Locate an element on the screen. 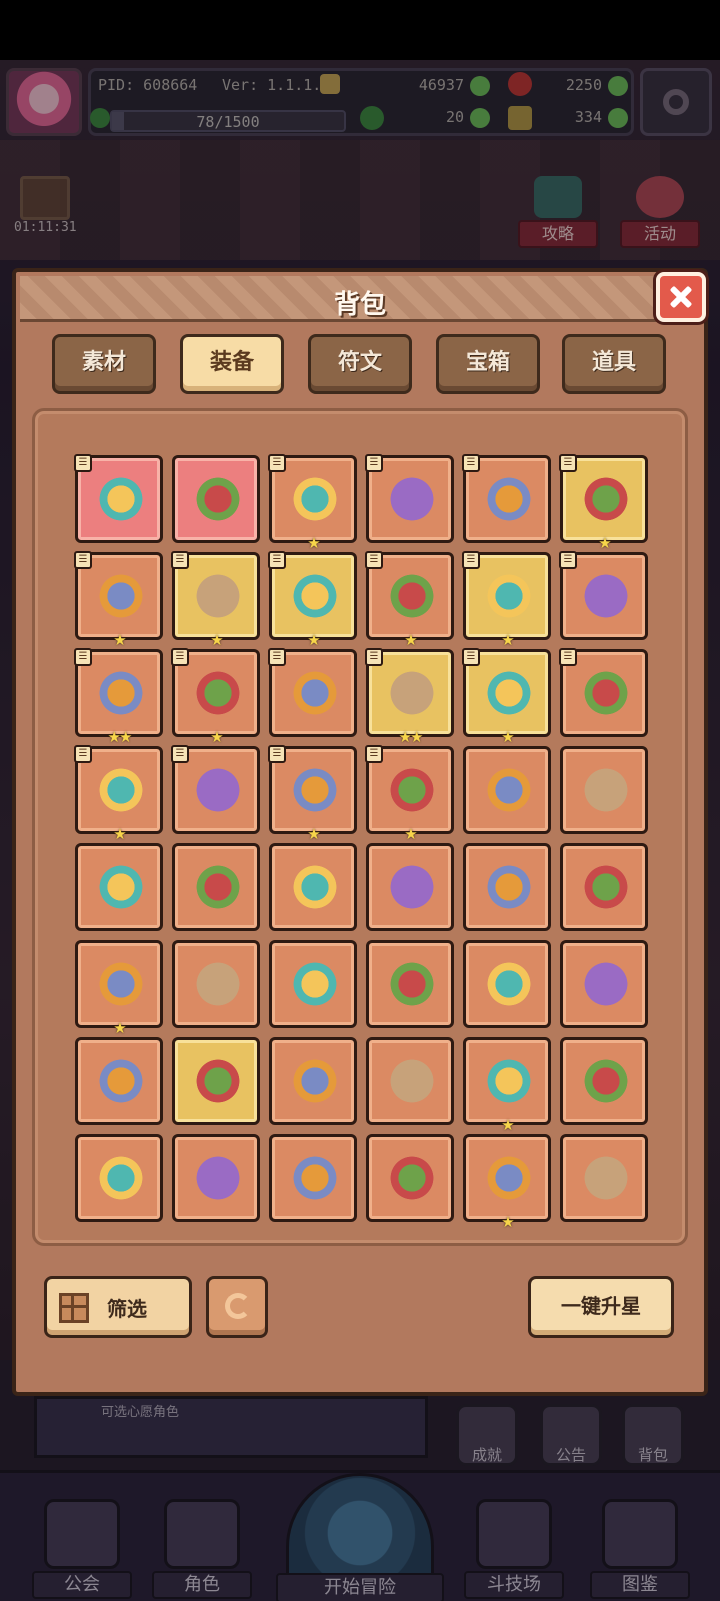 The image size is (720, 1601). hood-icon is located at coordinates (509, 887).